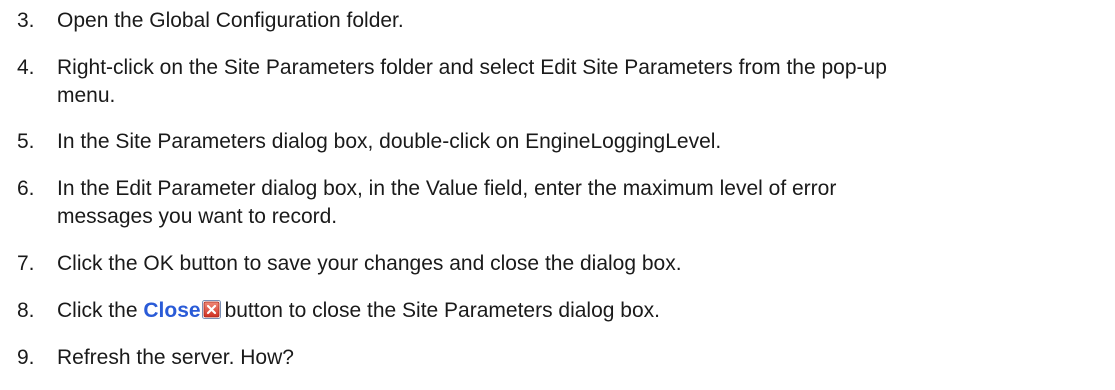 This screenshot has width=1115, height=390. Describe the element at coordinates (26, 20) in the screenshot. I see `step-number: 3.` at that location.